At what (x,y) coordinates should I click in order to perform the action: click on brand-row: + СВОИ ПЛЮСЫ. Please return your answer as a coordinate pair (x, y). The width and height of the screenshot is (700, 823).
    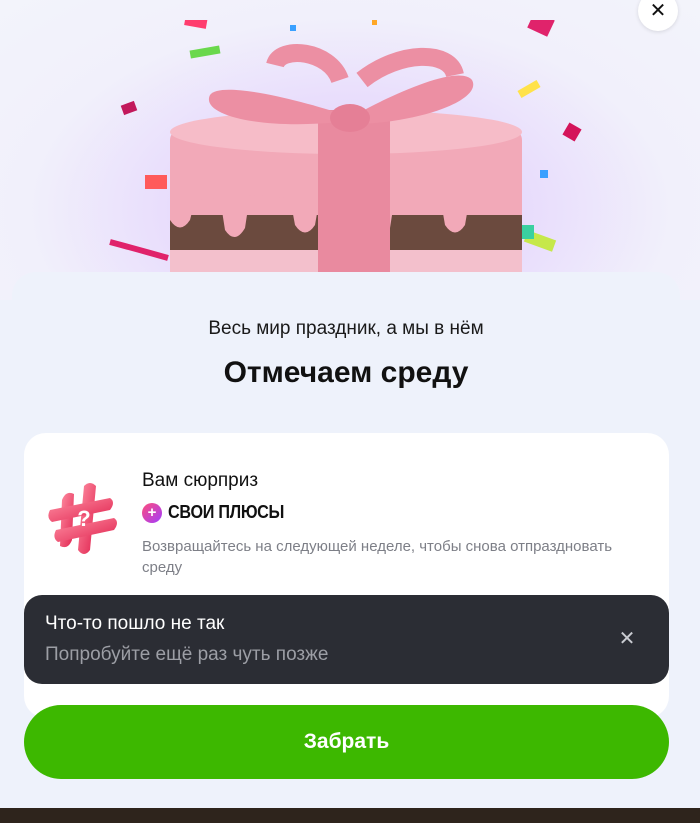
    Looking at the image, I should click on (219, 512).